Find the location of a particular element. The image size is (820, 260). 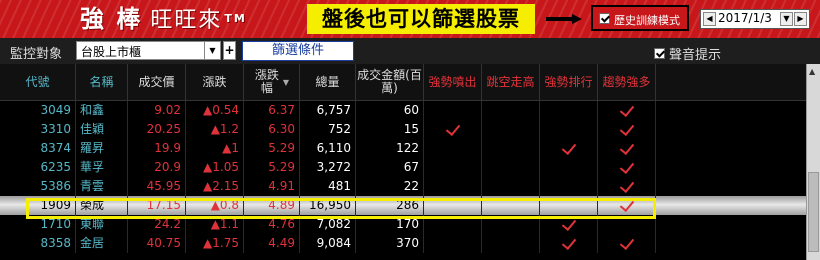

table-row: 1710 東聯 24.2 ▲1.1 4.76 7,082 170 is located at coordinates (403, 224).